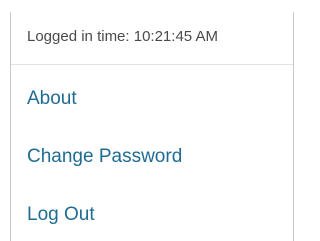  What do you see at coordinates (152, 64) in the screenshot?
I see `menu-divider` at bounding box center [152, 64].